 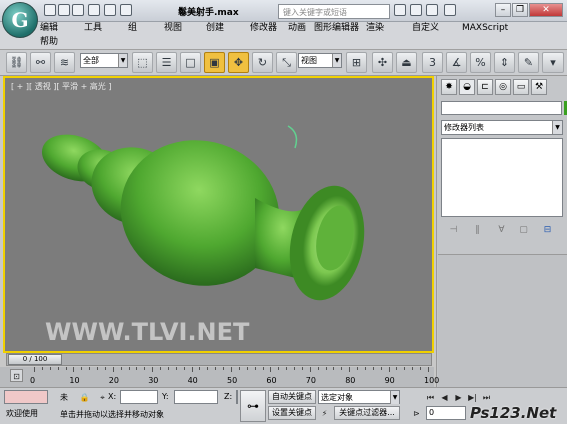 I want to click on menu-modifiers: 修改器, so click(x=263, y=28).